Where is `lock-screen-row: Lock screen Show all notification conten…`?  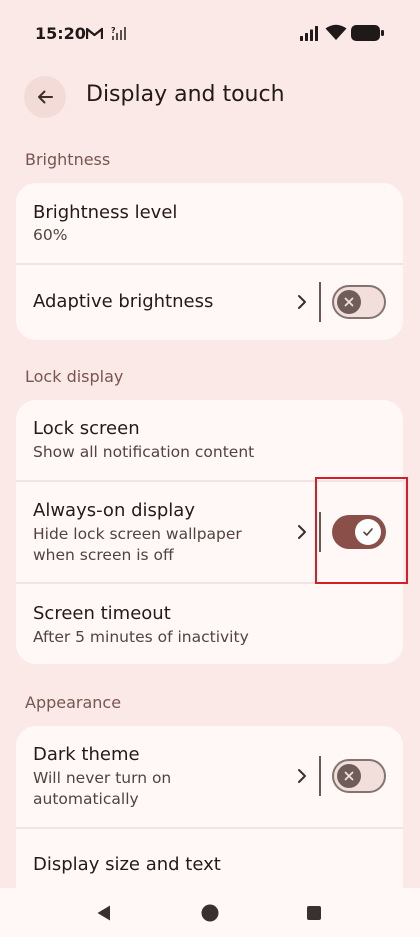
lock-screen-row: Lock screen Show all notification conten… is located at coordinates (209, 440).